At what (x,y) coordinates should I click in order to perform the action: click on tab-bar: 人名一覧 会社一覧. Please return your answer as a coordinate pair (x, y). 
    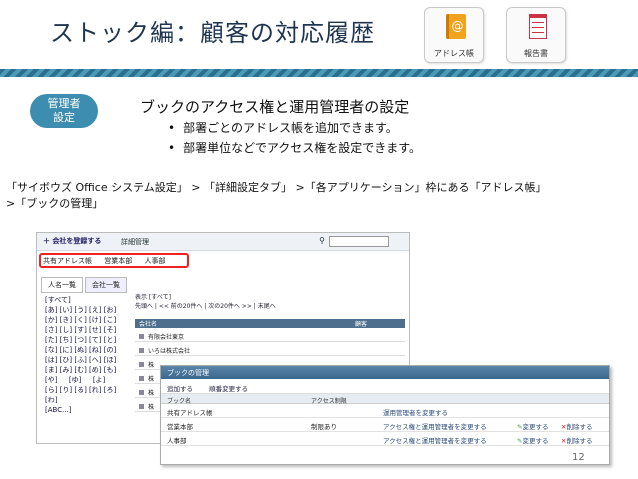
    Looking at the image, I should click on (85, 285).